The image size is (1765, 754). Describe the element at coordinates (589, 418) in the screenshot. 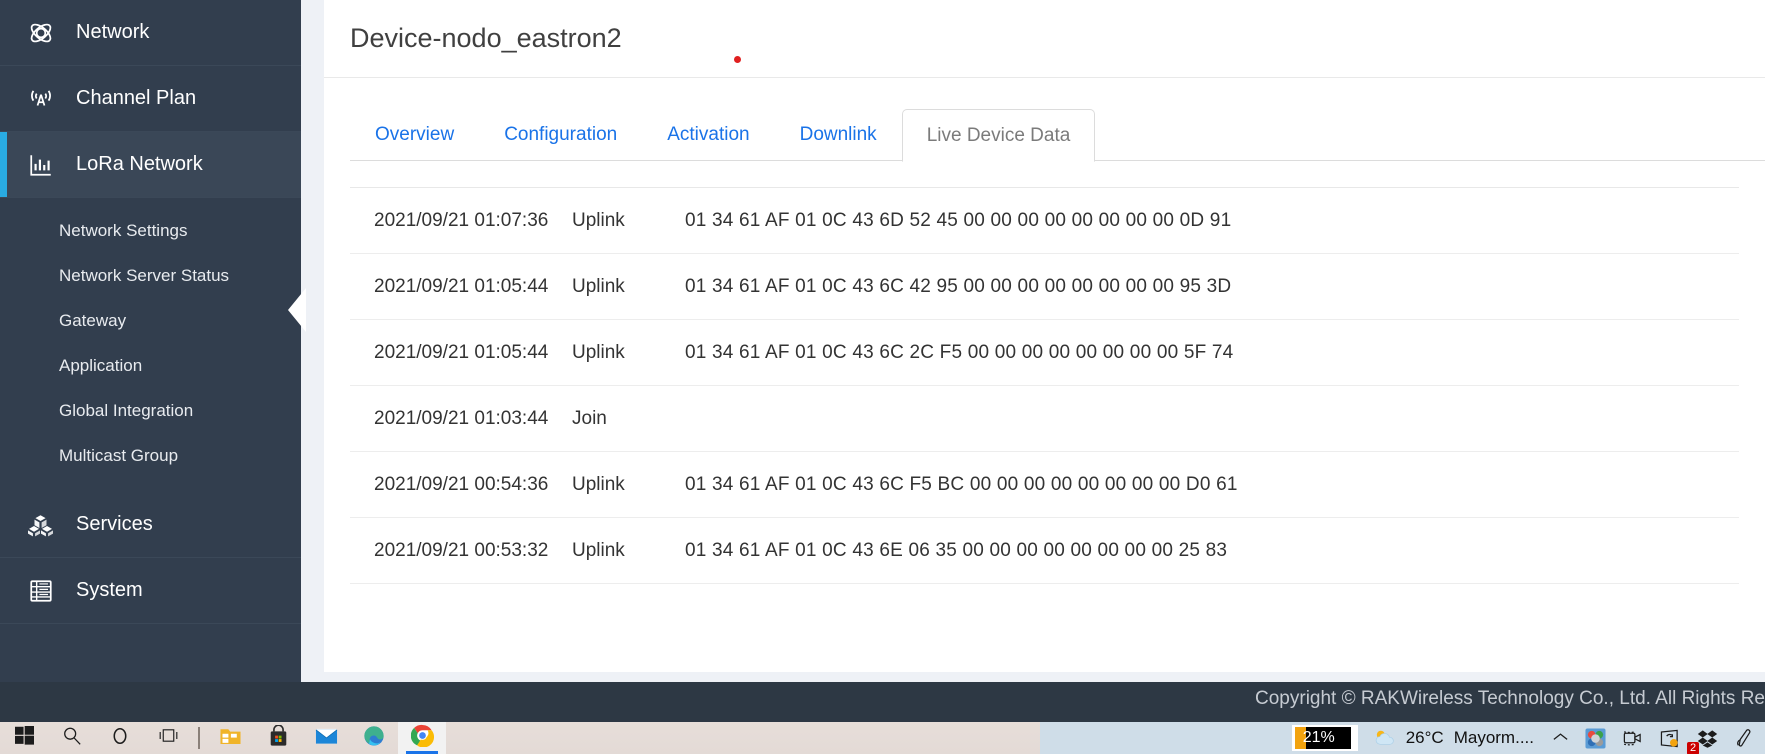

I see `row-type: Join` at that location.